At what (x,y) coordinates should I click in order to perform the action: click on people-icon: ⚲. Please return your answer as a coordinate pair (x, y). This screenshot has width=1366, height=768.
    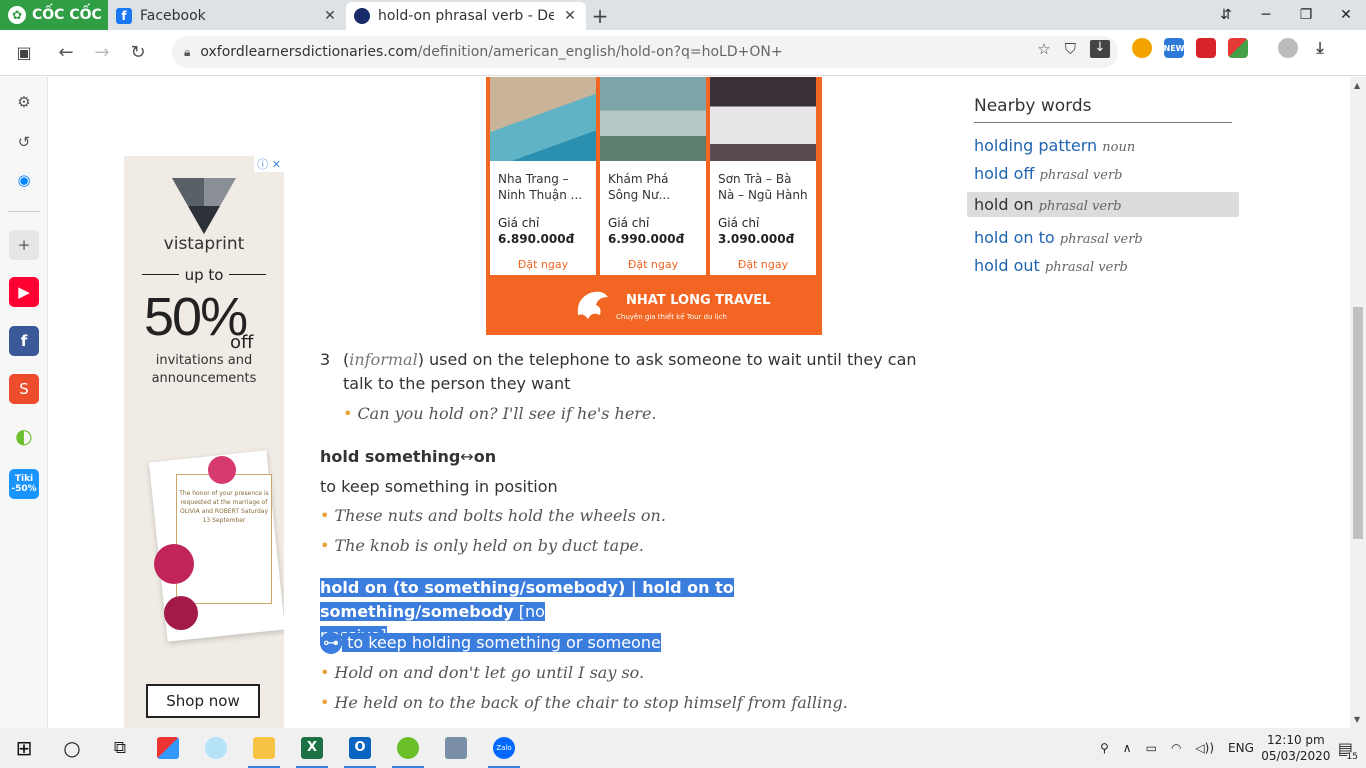
    Looking at the image, I should click on (1104, 748).